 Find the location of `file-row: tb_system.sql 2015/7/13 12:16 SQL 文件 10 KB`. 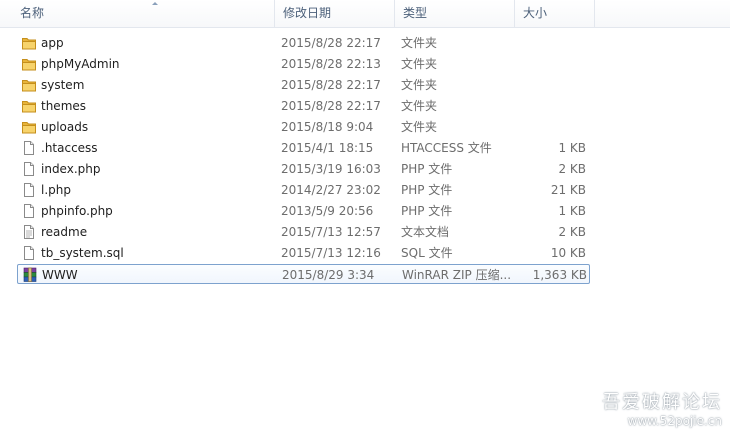

file-row: tb_system.sql 2015/7/13 12:16 SQL 文件 10 KB is located at coordinates (303, 253).